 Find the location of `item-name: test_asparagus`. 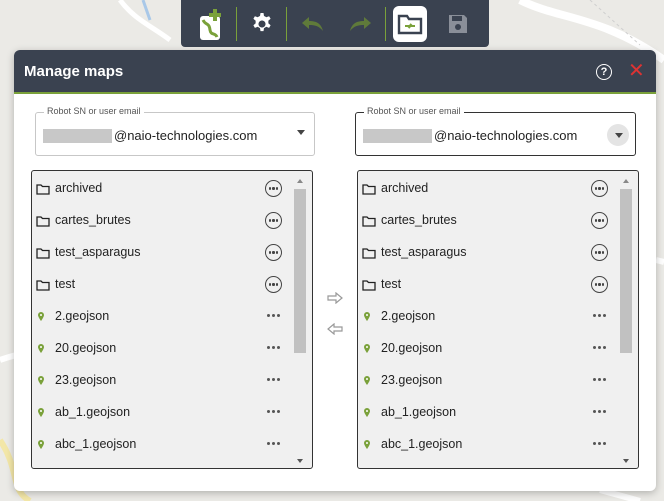

item-name: test_asparagus is located at coordinates (98, 252).